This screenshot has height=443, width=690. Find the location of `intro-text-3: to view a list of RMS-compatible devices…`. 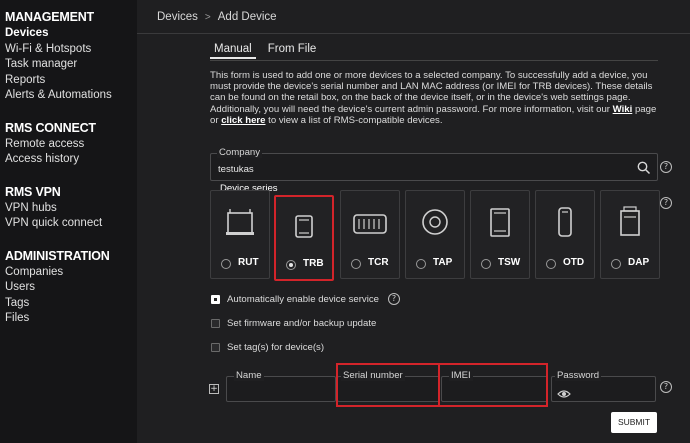

intro-text-3: to view a list of RMS-compatible devices… is located at coordinates (354, 120).